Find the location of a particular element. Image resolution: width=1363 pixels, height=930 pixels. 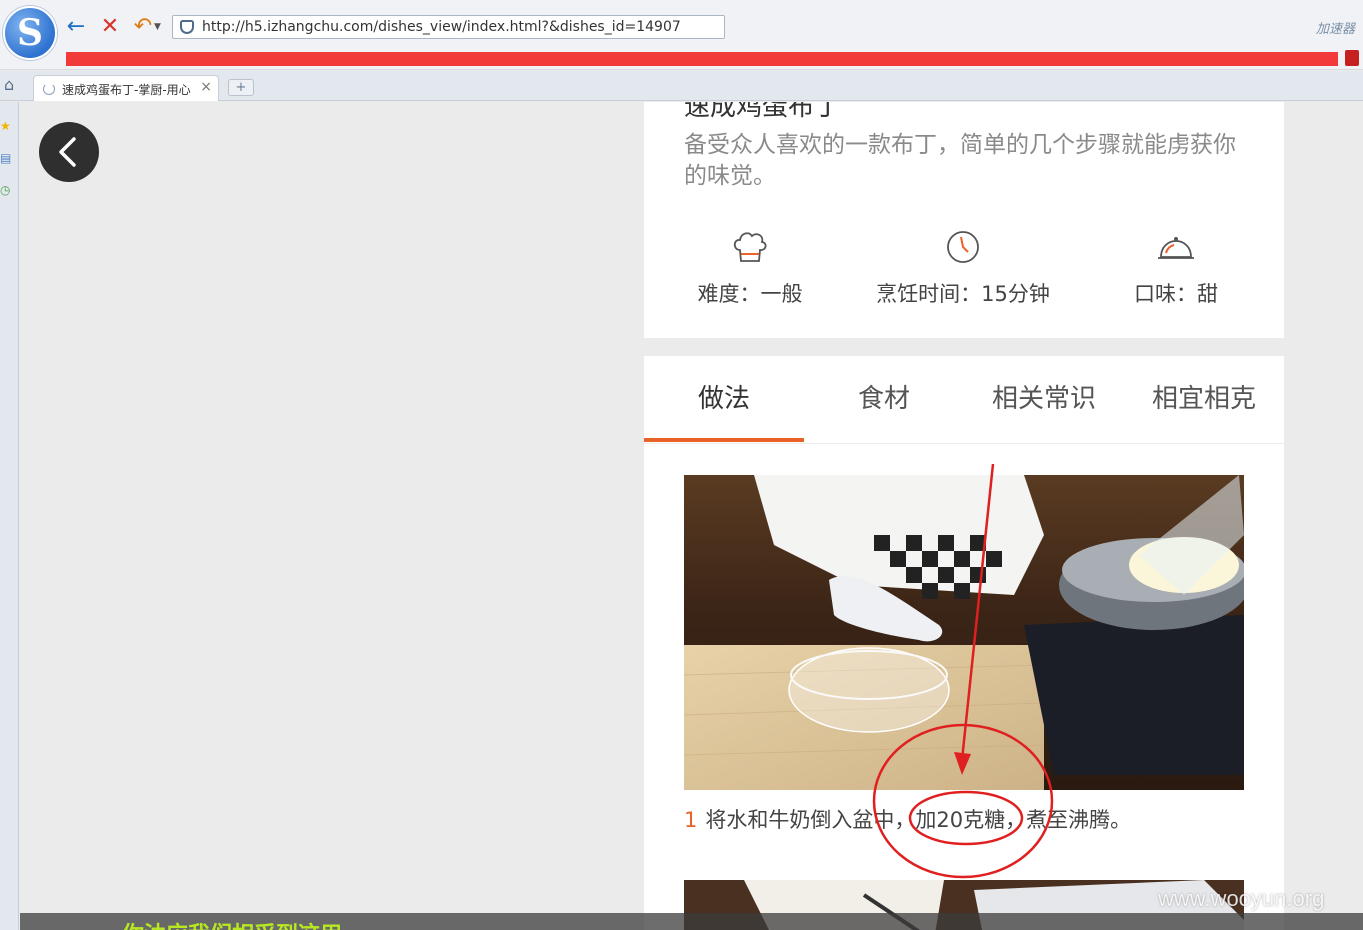

taste-text: 口味：甜 is located at coordinates (1176, 294).